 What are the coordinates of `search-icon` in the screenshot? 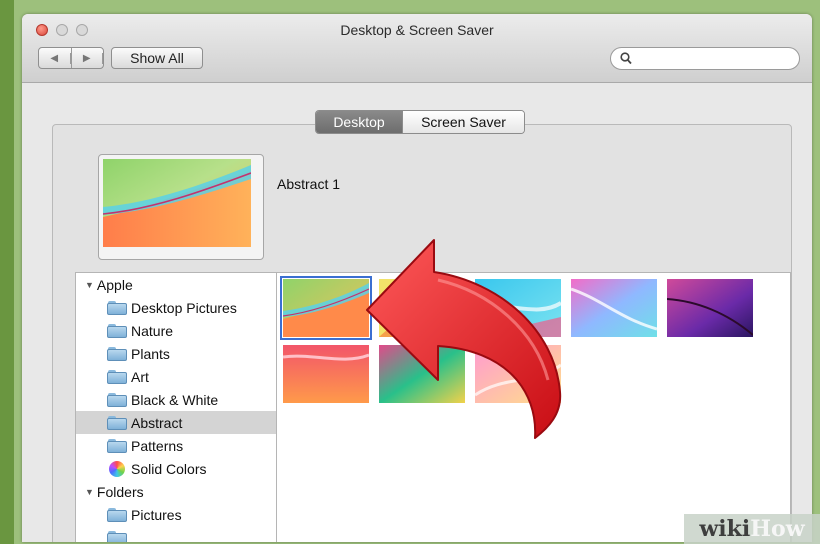 It's located at (626, 58).